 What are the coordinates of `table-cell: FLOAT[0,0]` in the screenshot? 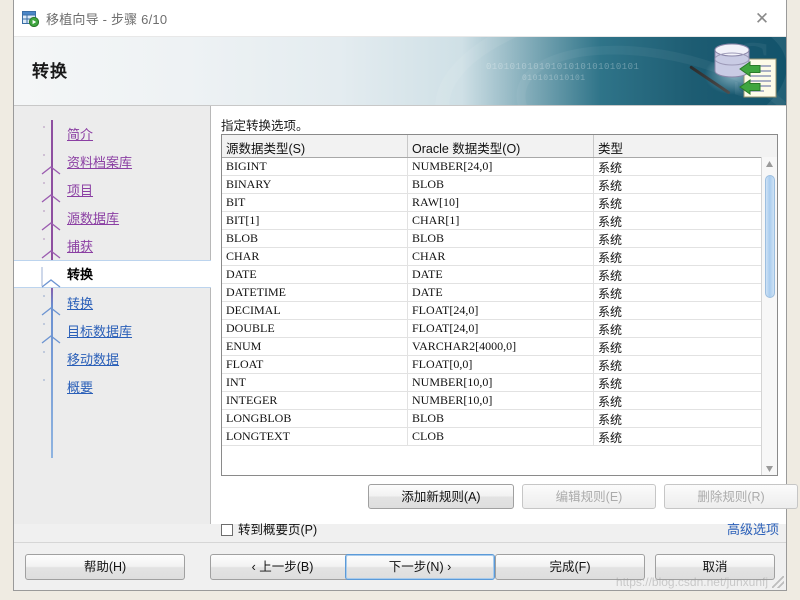 It's located at (501, 364).